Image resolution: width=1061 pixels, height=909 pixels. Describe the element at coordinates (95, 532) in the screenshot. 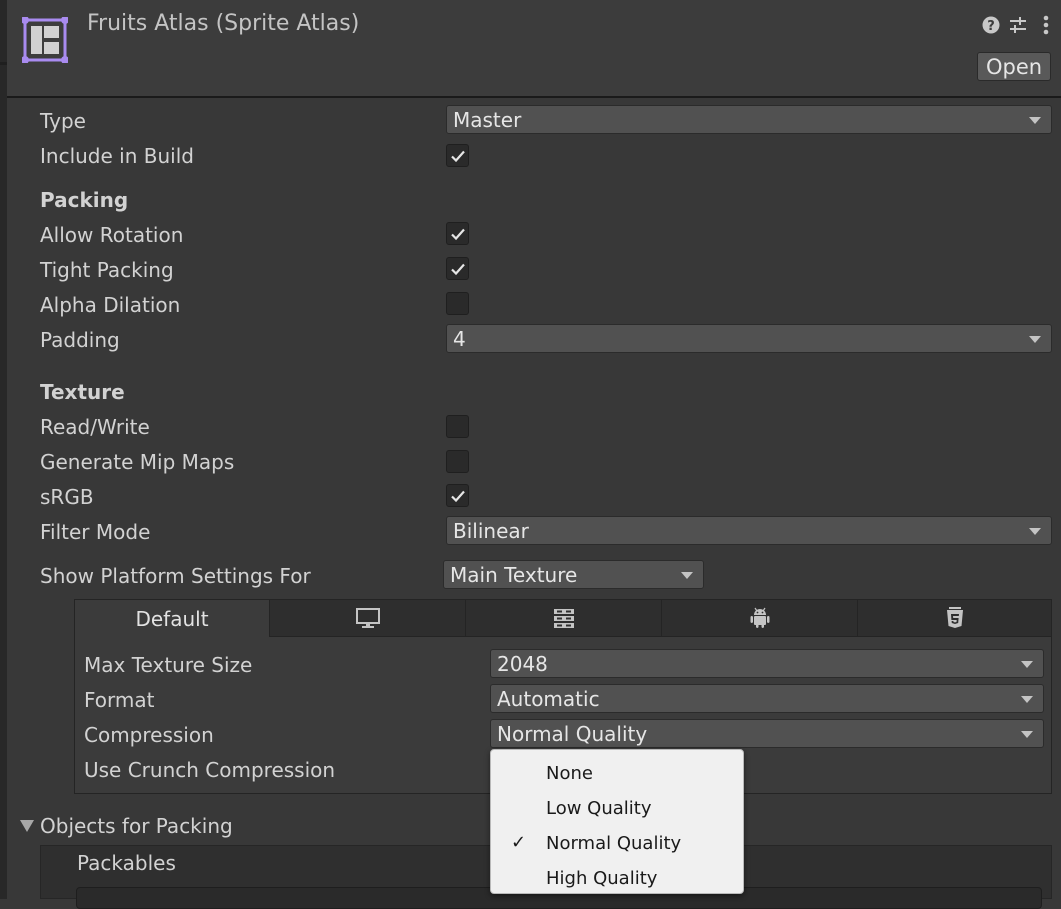

I see `filter-mode-label: Filter Mode` at that location.